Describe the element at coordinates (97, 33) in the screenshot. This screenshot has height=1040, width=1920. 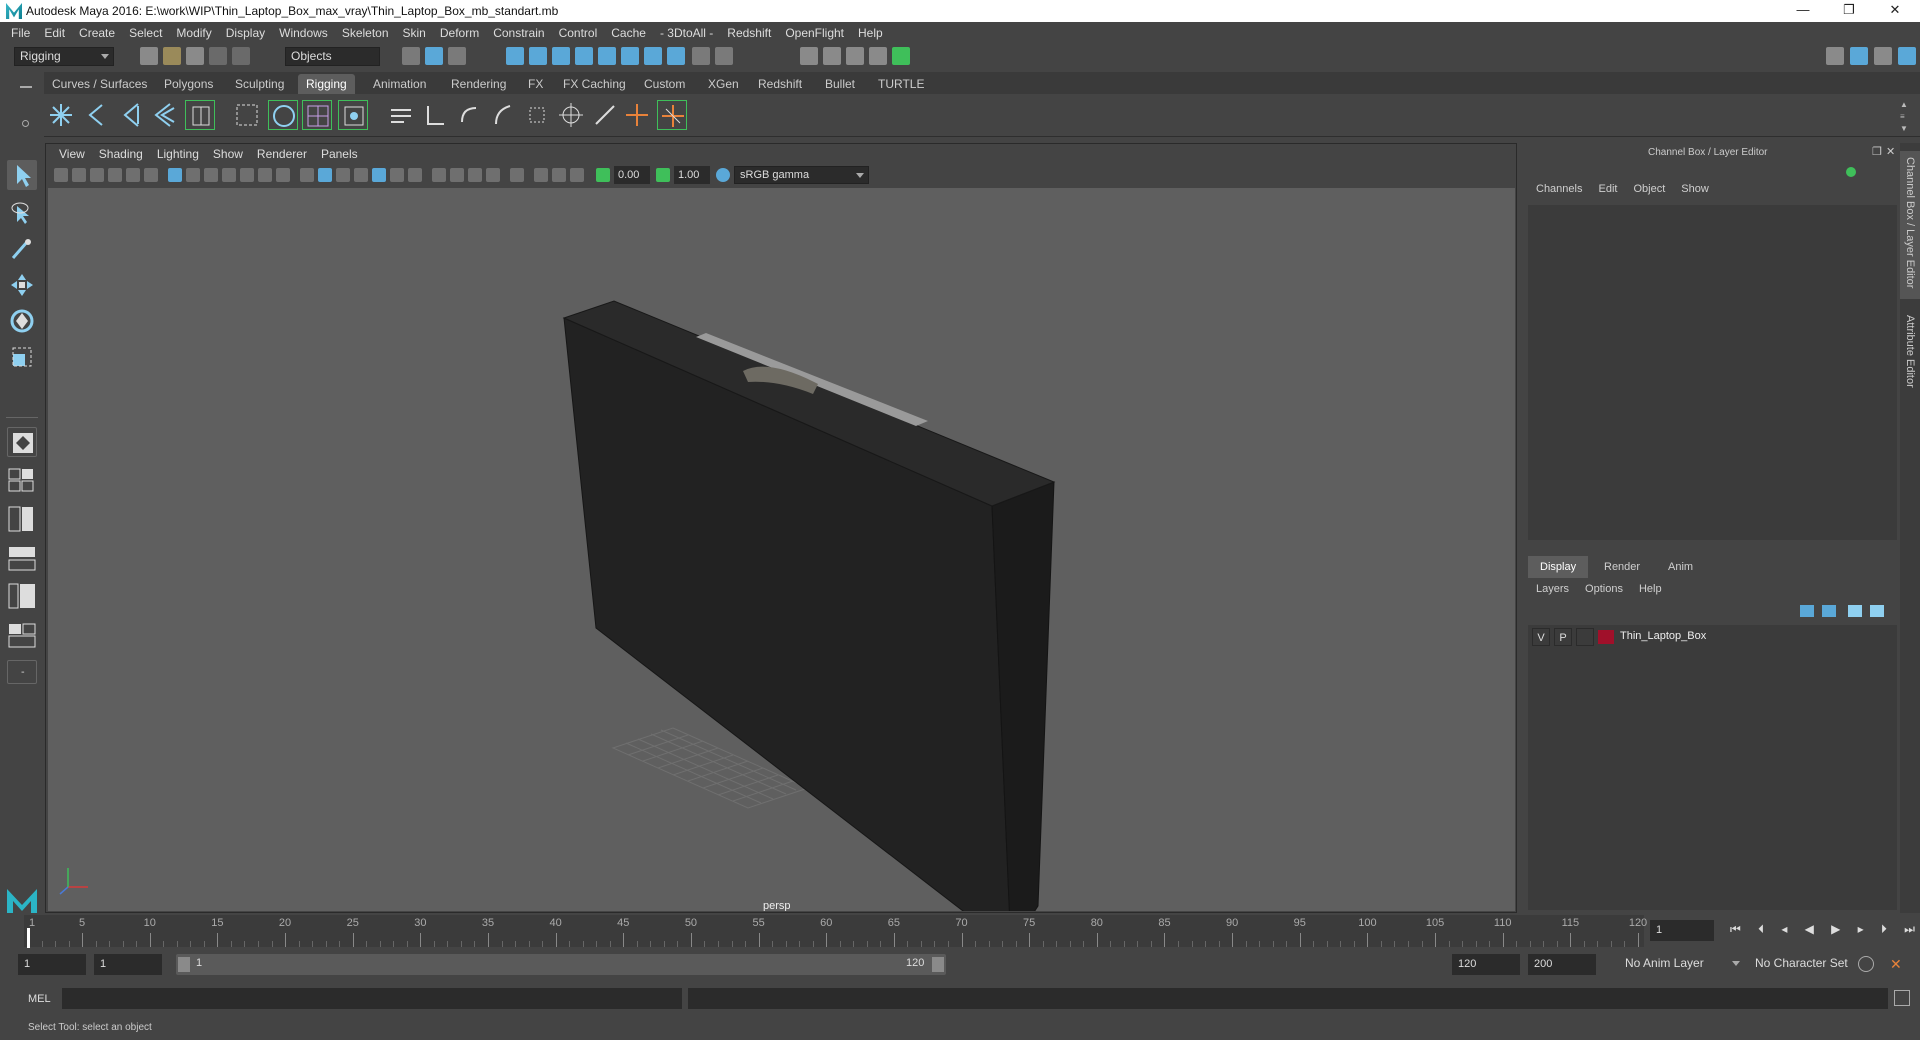
I see `menu-create: Create` at that location.